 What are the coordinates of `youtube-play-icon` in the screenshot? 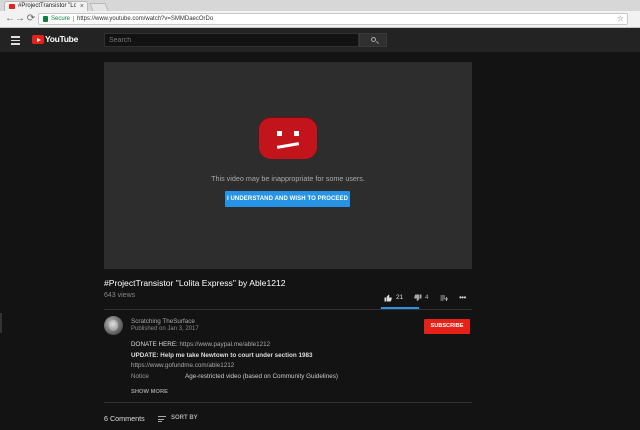 It's located at (38, 39).